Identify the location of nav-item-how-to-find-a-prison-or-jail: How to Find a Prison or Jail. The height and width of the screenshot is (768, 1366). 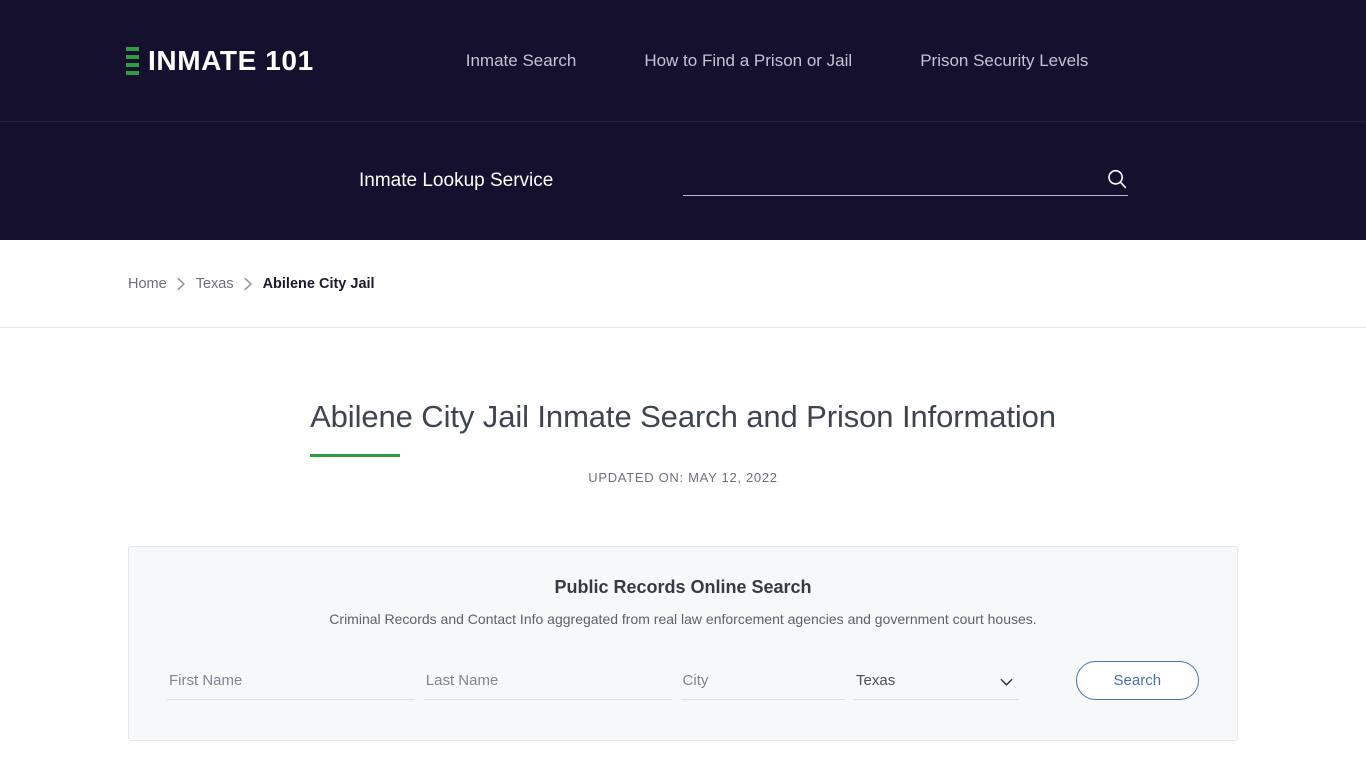
(748, 61).